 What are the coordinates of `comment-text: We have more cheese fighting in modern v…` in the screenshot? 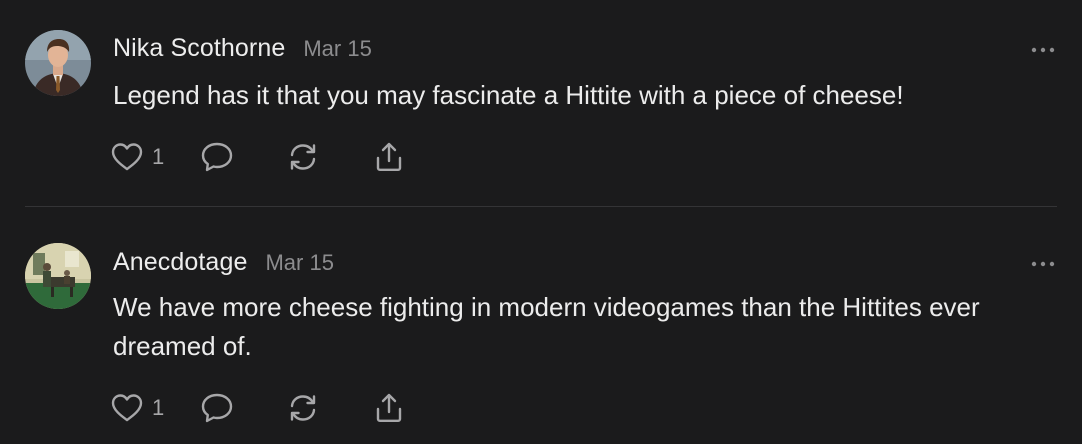 It's located at (546, 326).